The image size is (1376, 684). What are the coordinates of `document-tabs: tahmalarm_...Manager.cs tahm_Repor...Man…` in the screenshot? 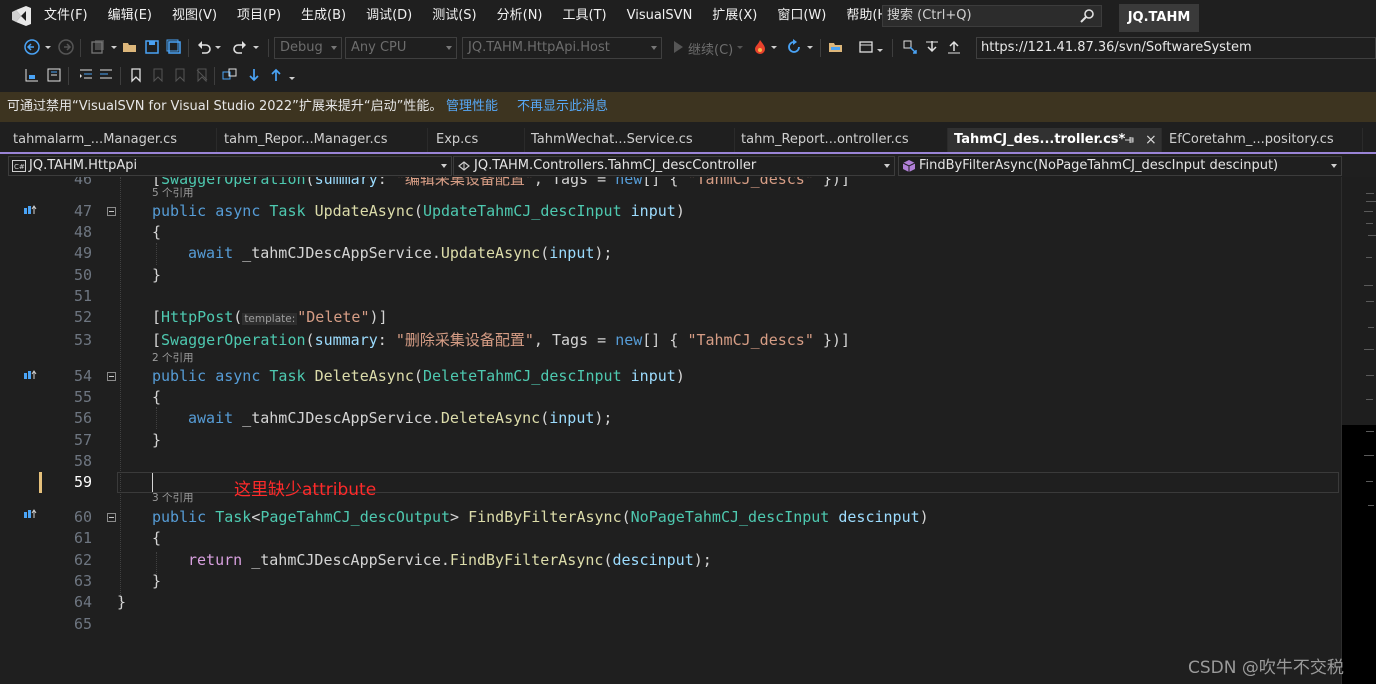 It's located at (688, 141).